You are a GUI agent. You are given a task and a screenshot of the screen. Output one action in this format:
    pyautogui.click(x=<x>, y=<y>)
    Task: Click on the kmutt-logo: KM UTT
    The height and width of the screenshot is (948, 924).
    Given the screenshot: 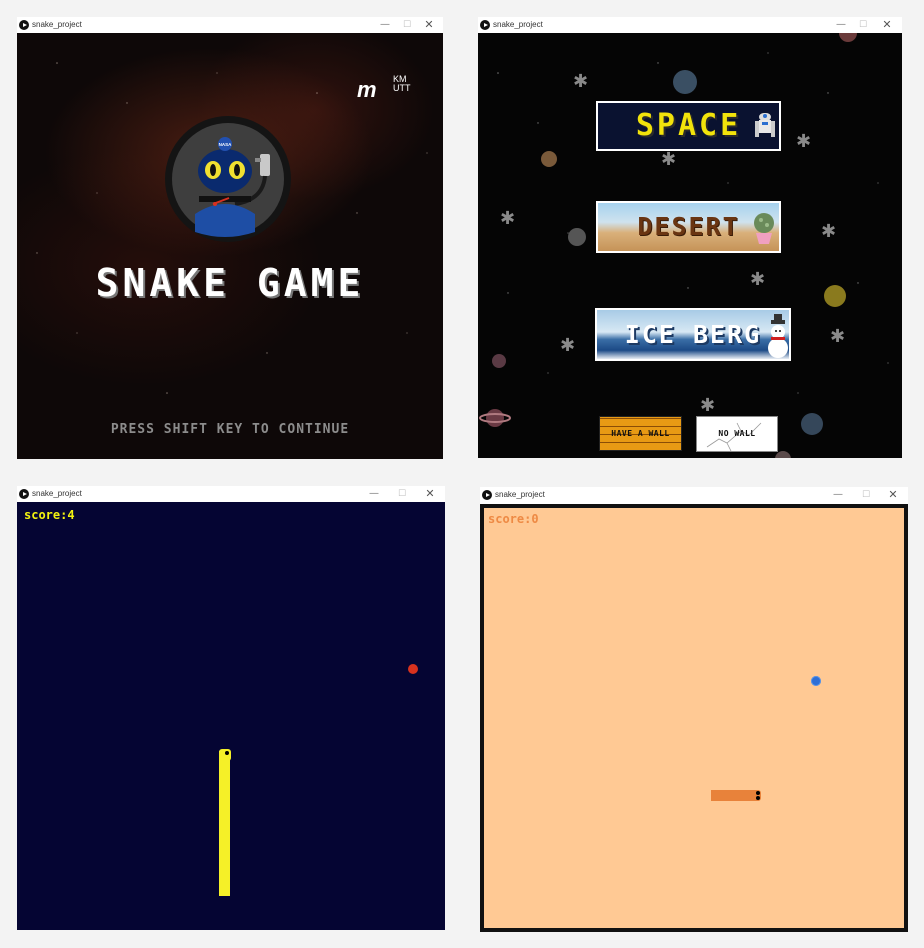 What is the action you would take?
    pyautogui.click(x=402, y=83)
    